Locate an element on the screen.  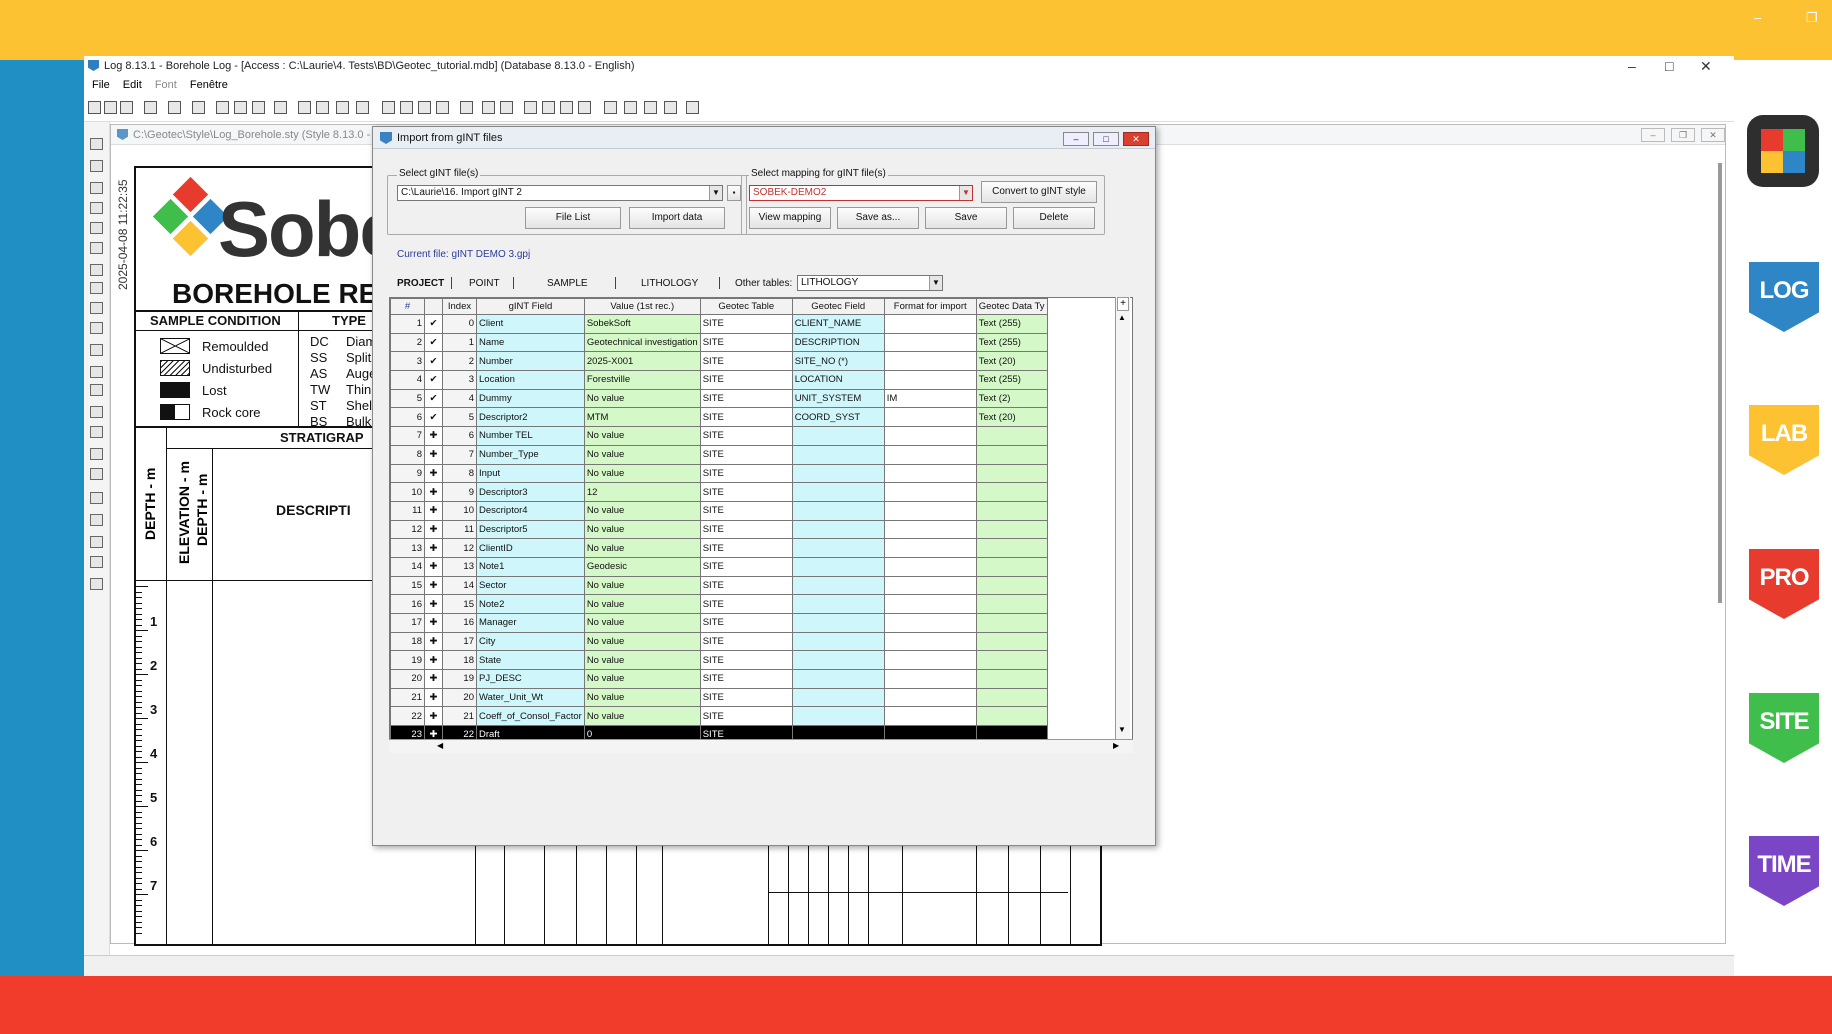
table-cell: SITE_NO (*) is located at coordinates (838, 361).